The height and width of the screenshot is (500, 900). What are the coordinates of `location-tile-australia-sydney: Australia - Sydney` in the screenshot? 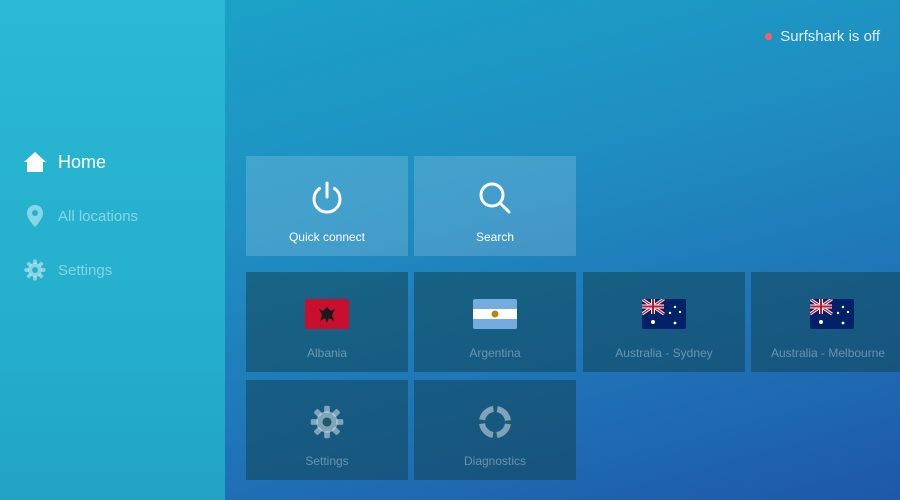 It's located at (664, 322).